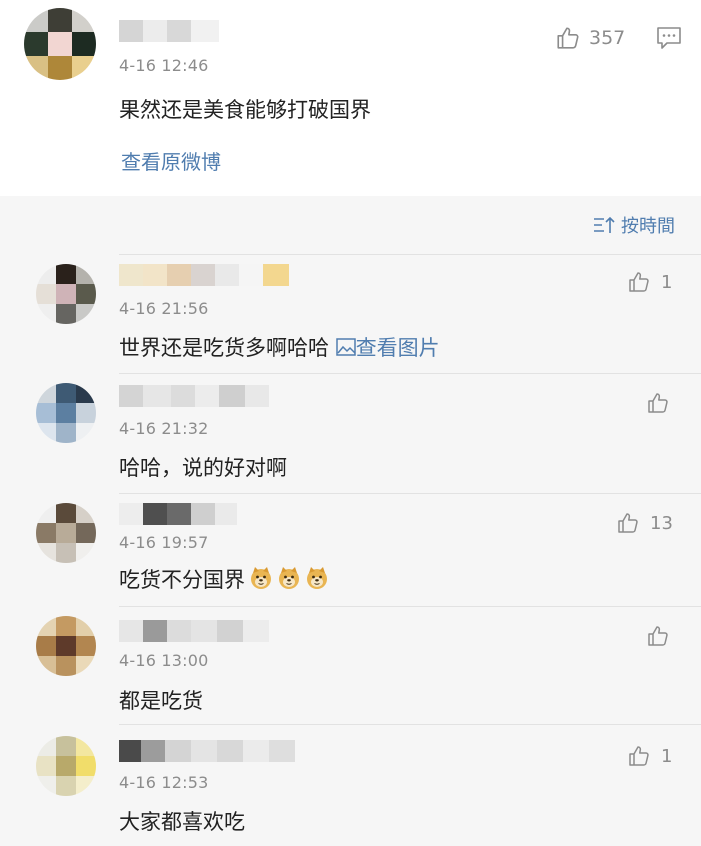 This screenshot has height=846, width=701. Describe the element at coordinates (164, 428) in the screenshot. I see `comment-time: 4-16 21:32` at that location.